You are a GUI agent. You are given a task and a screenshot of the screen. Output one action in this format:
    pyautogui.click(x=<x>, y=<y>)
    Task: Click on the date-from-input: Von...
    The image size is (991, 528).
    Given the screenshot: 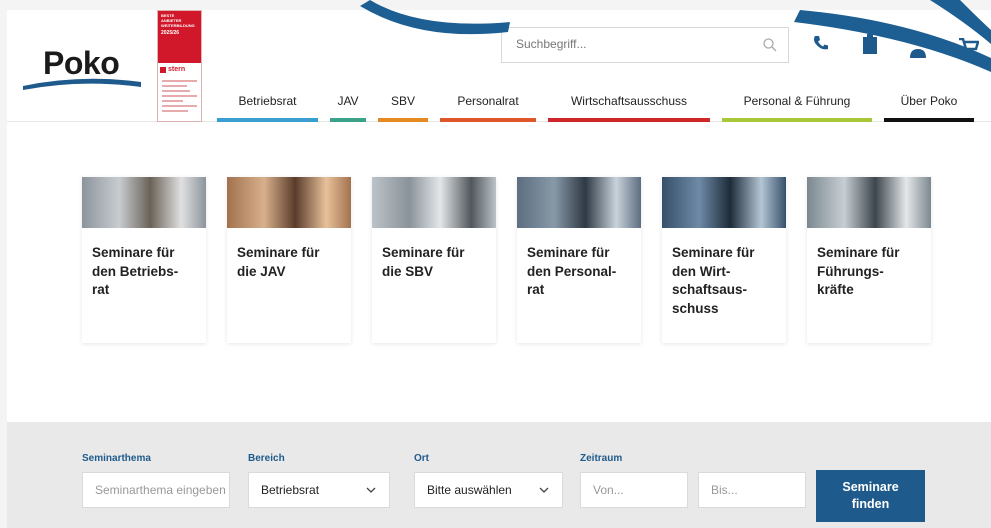 What is the action you would take?
    pyautogui.click(x=634, y=490)
    